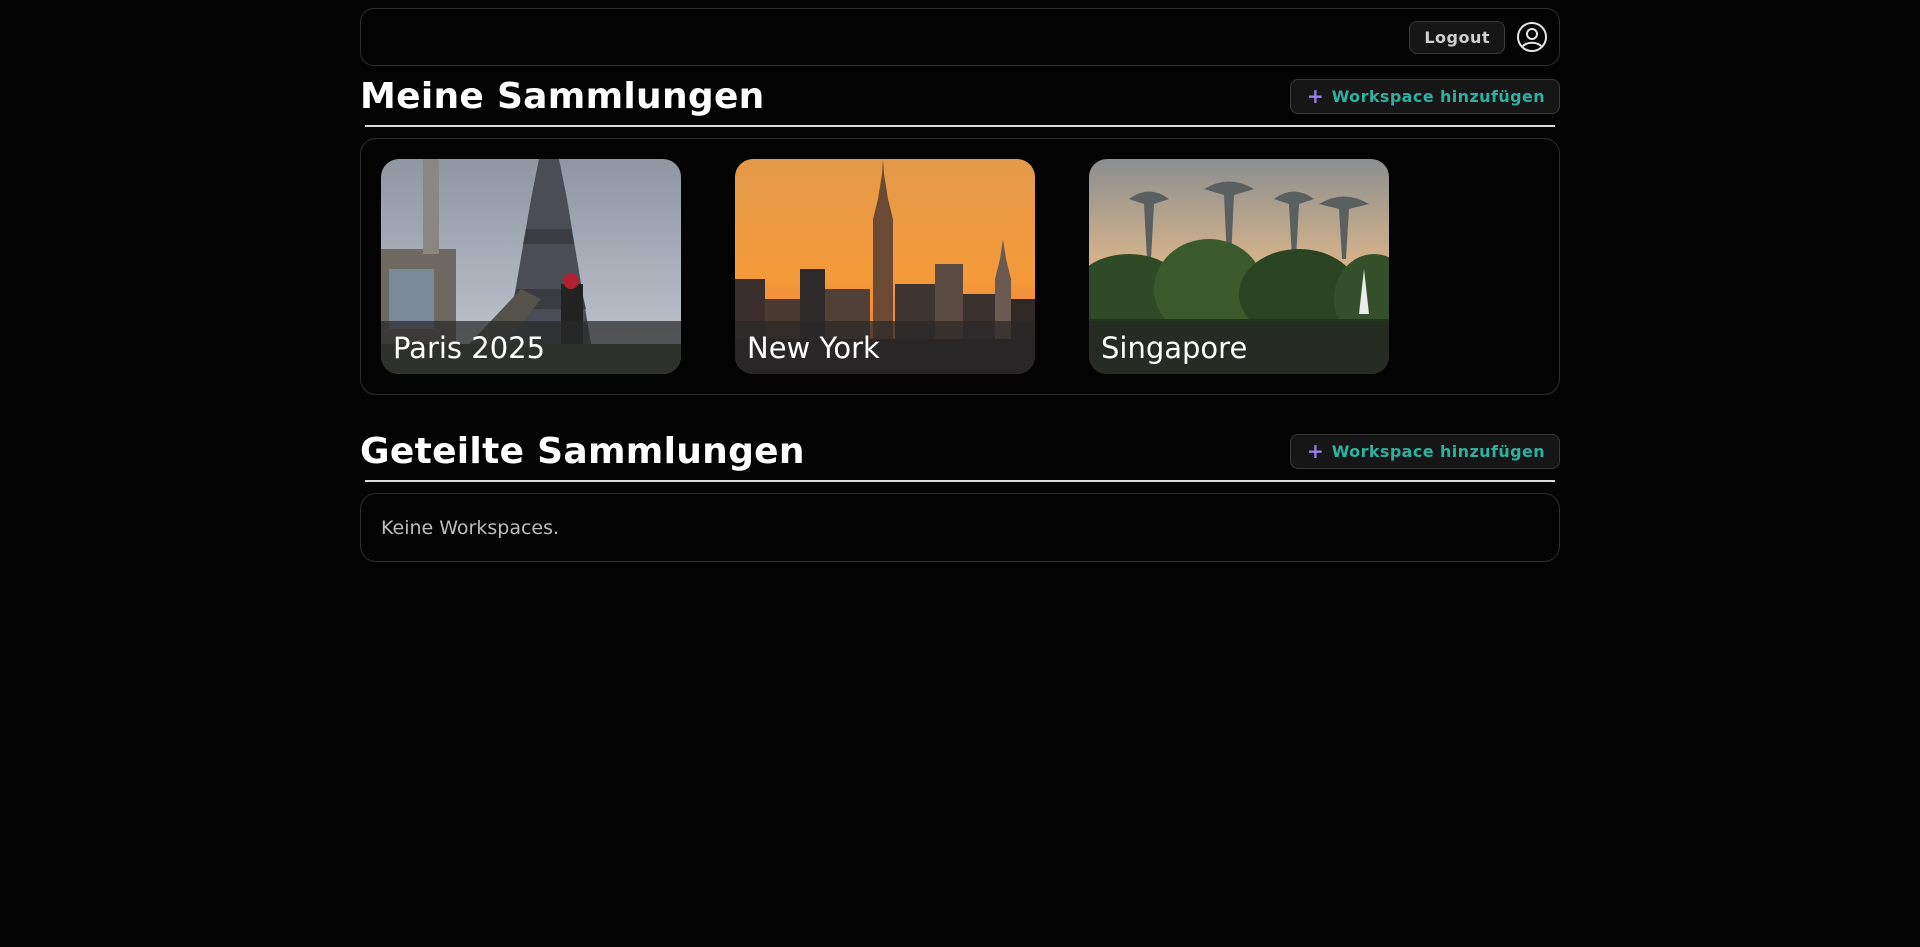  Describe the element at coordinates (470, 527) in the screenshot. I see `empty-state-text: Keine Workspaces.` at that location.